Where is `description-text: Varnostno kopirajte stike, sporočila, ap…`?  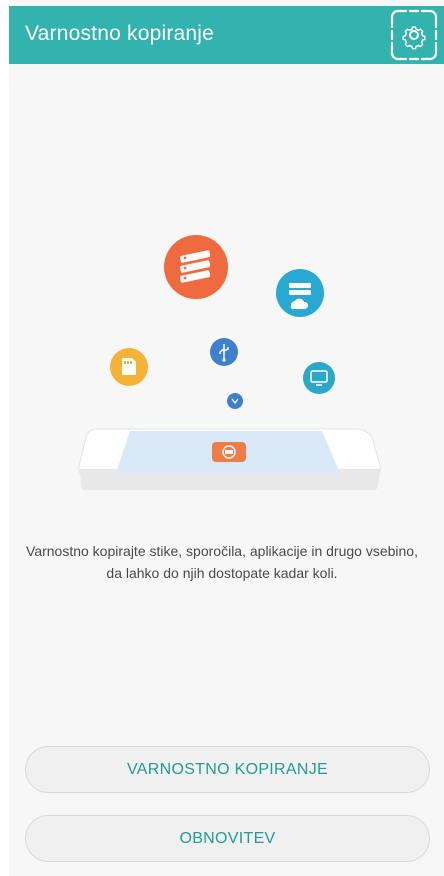
description-text: Varnostno kopirajte stike, sporočila, ap… is located at coordinates (222, 562).